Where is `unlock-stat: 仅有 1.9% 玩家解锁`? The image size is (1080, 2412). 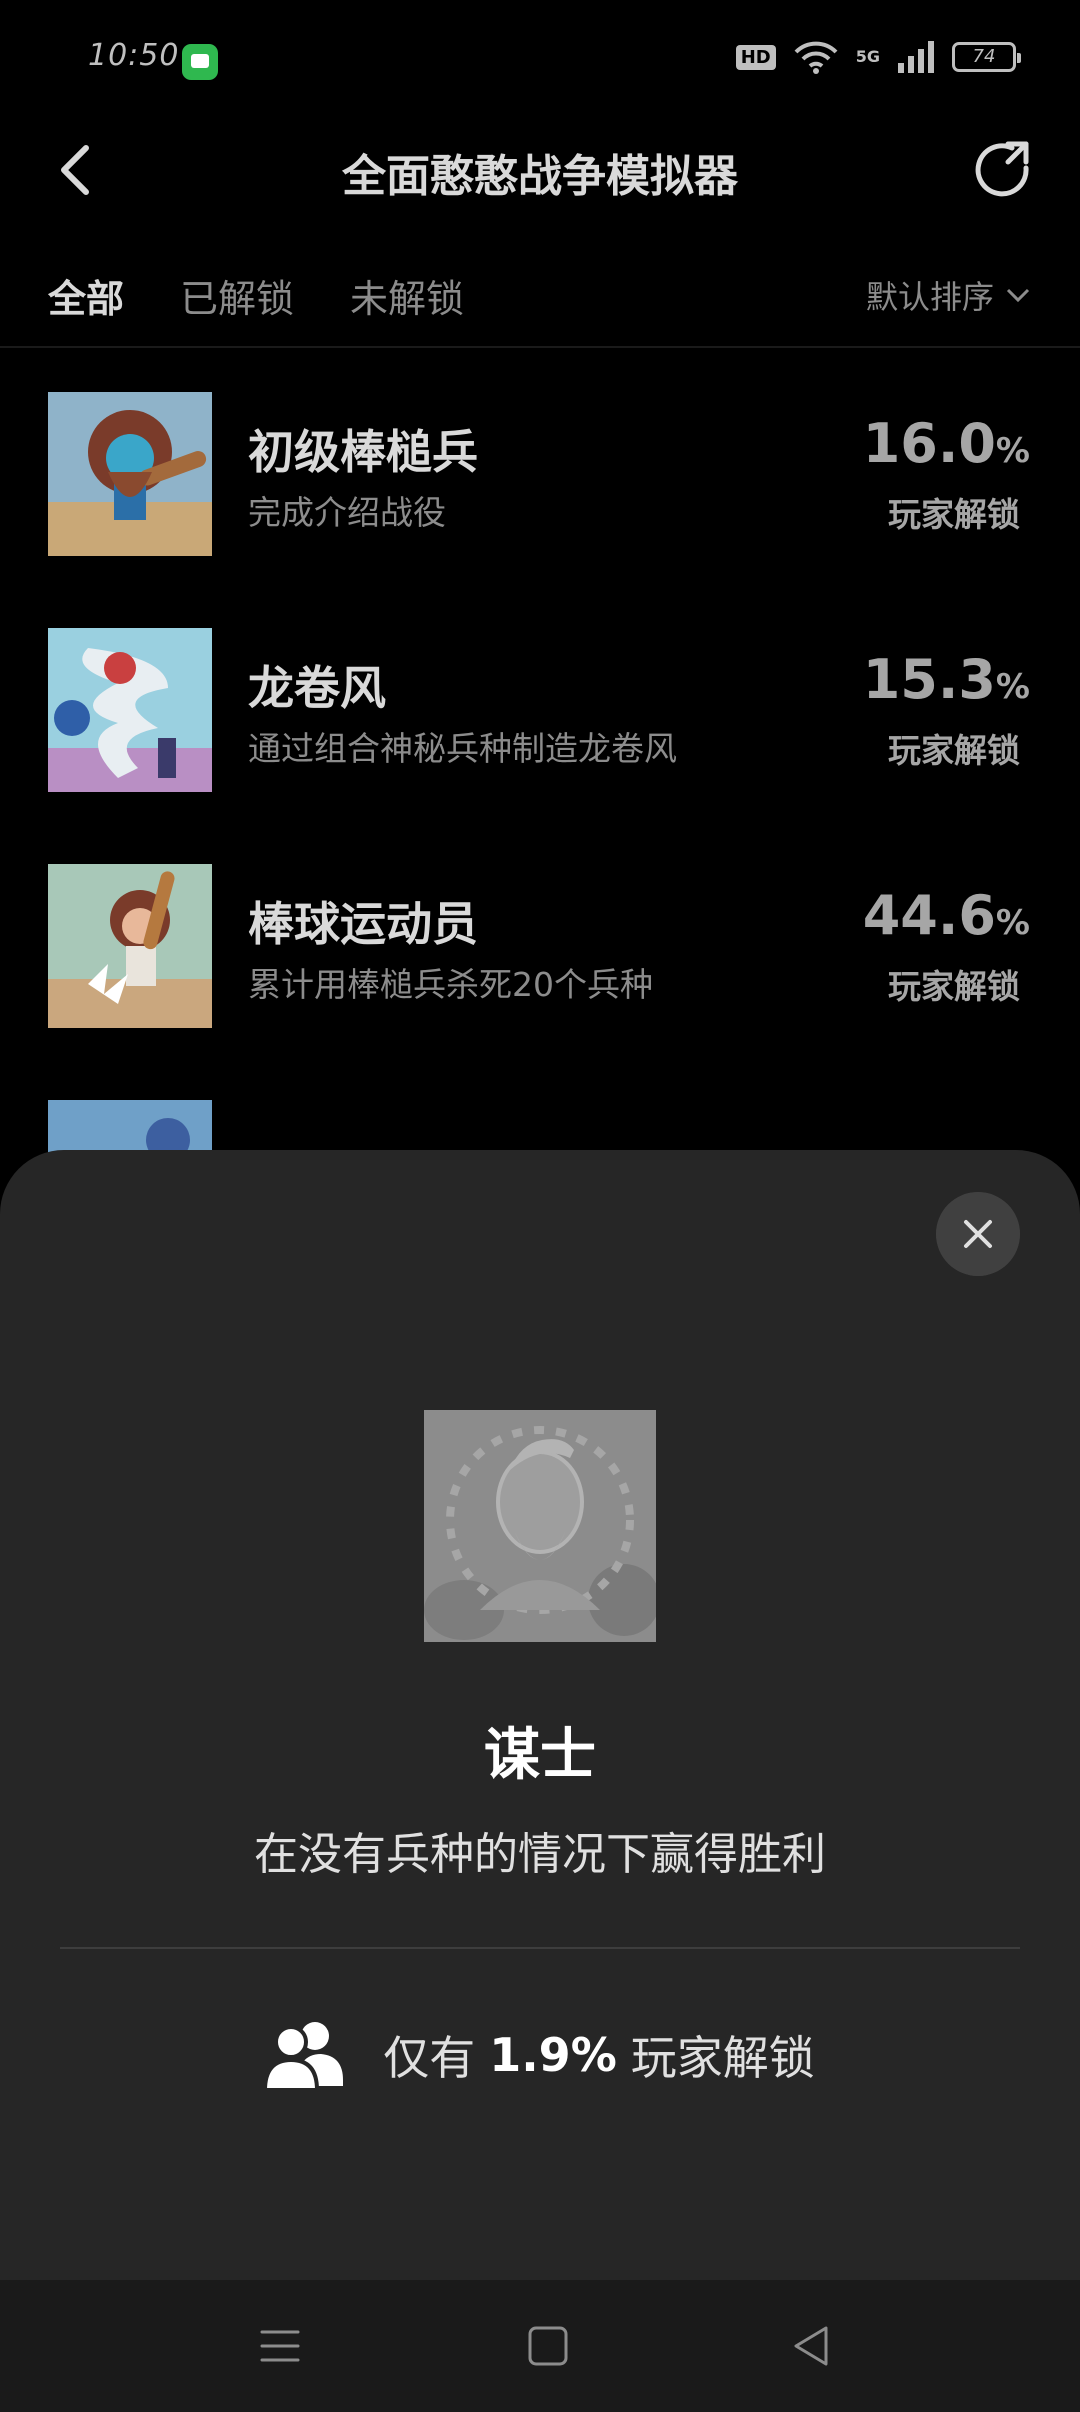
unlock-stat: 仅有 1.9% 玩家解锁 is located at coordinates (540, 2055).